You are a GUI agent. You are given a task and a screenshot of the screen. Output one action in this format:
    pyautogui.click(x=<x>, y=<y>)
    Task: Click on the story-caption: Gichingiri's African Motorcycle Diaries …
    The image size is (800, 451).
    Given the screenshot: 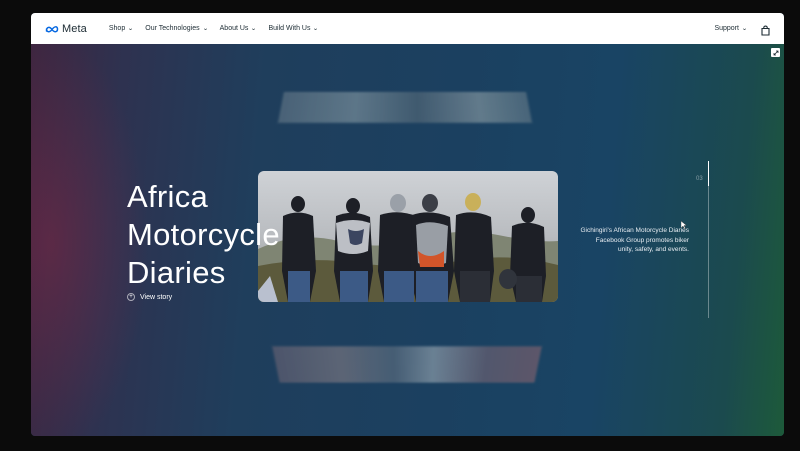 What is the action you would take?
    pyautogui.click(x=634, y=240)
    